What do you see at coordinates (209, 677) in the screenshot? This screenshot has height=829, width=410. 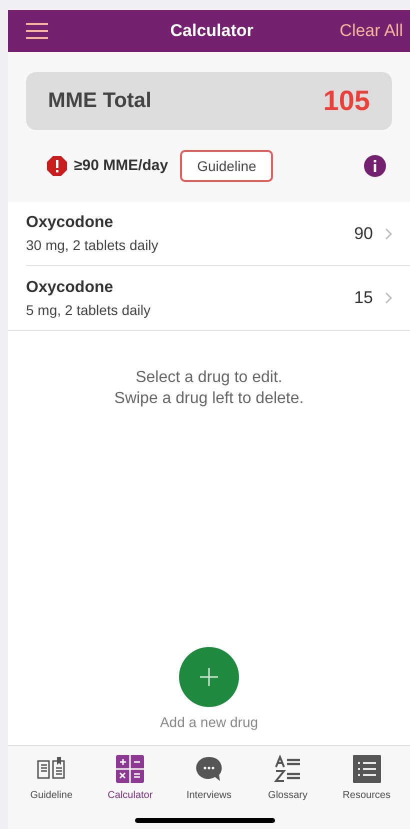 I see `plus-icon` at bounding box center [209, 677].